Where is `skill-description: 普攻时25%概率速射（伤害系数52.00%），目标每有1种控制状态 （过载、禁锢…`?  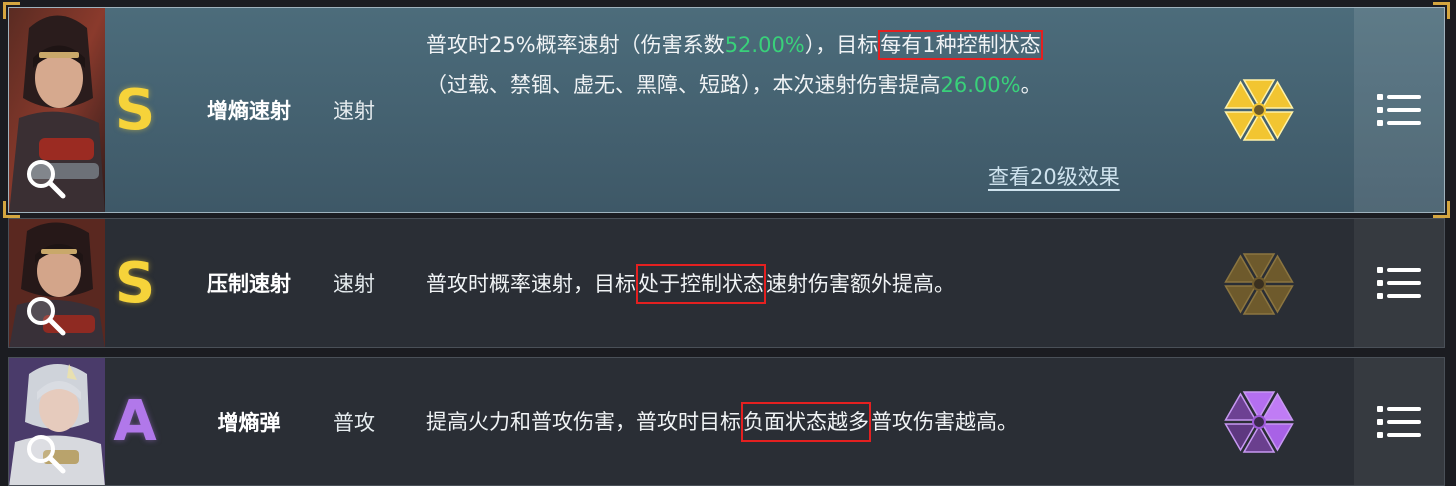 skill-description: 普攻时25%概率速射（伤害系数52.00%），目标每有1种控制状态 （过载、禁锢… is located at coordinates (734, 65).